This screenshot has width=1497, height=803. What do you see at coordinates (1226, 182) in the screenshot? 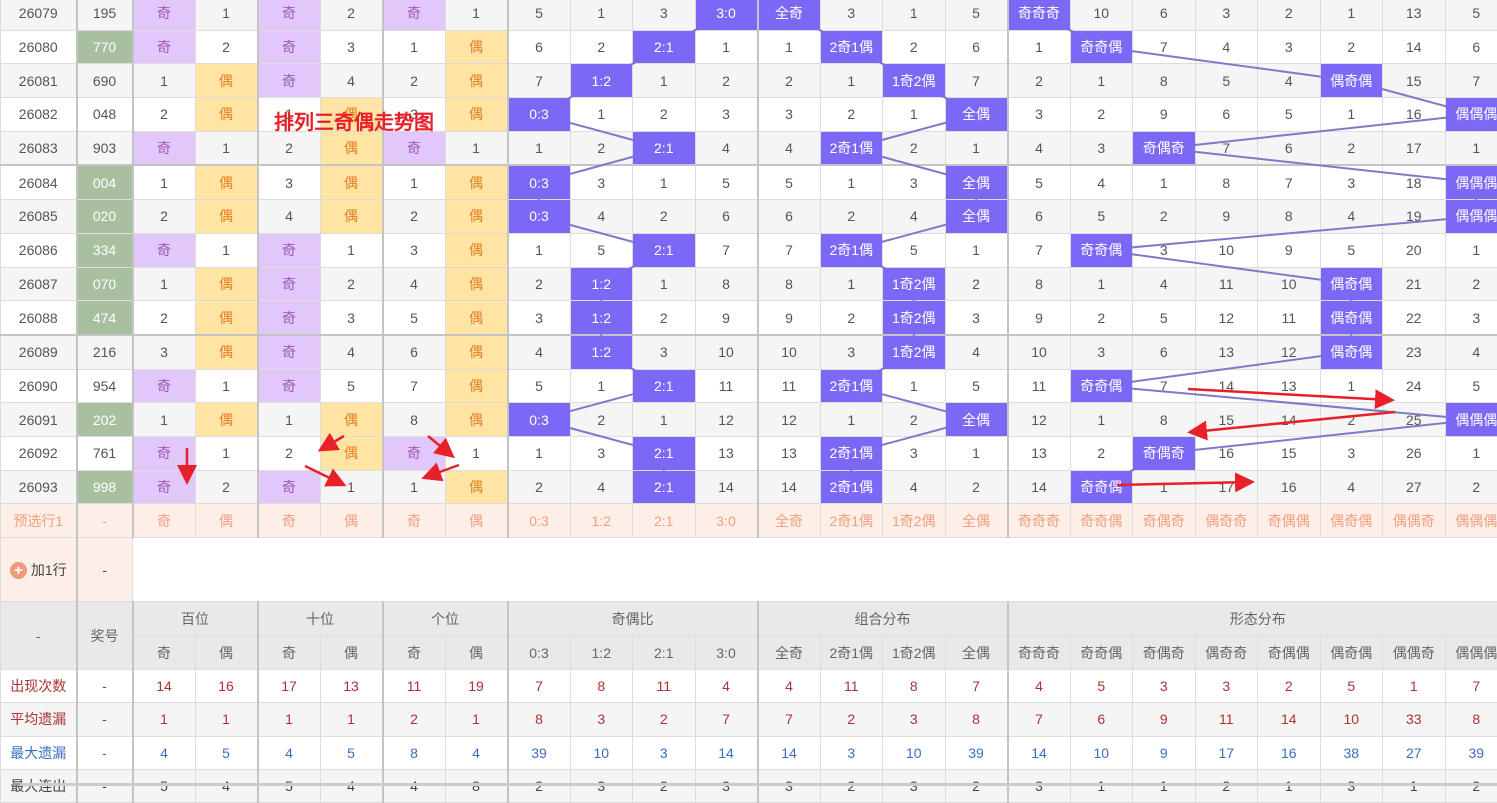
I see `cell-eoo: 8` at bounding box center [1226, 182].